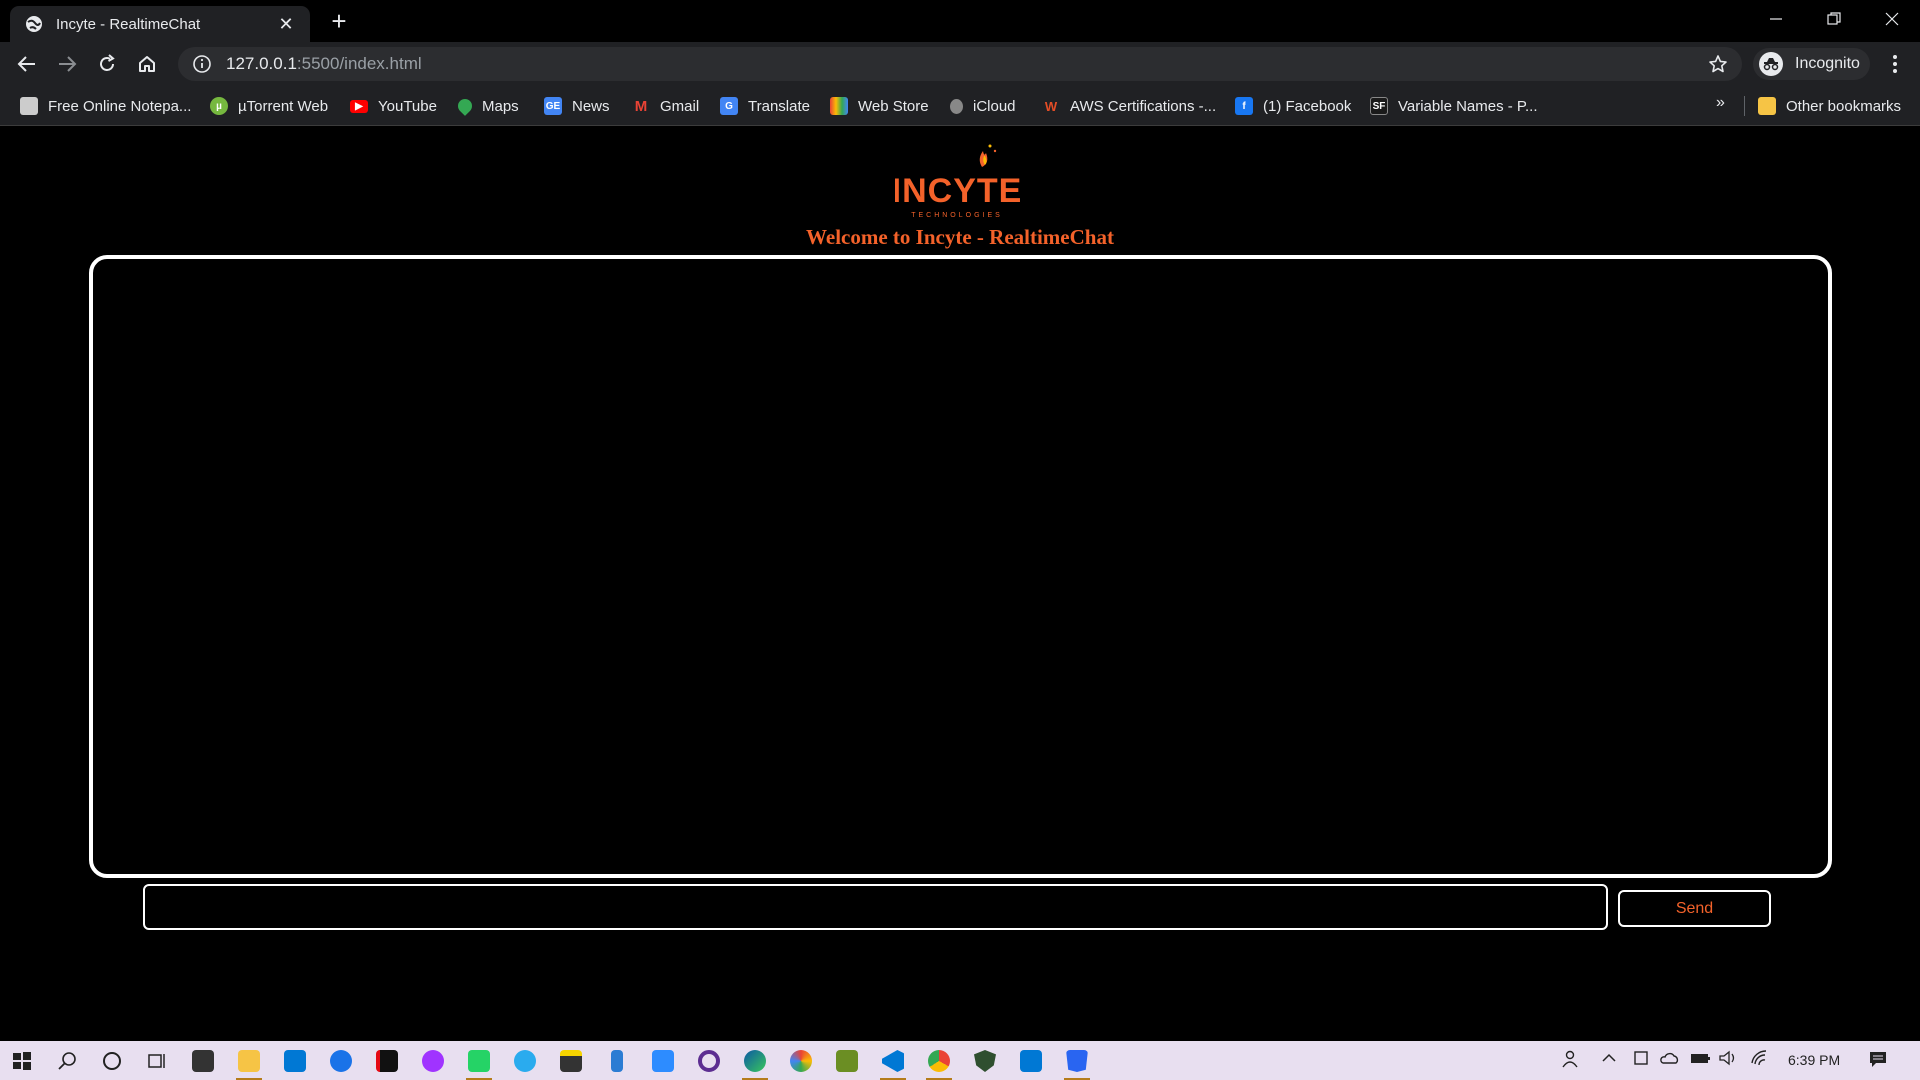  I want to click on active-tab: Incyte - RealtimeChat ✕, so click(160, 24).